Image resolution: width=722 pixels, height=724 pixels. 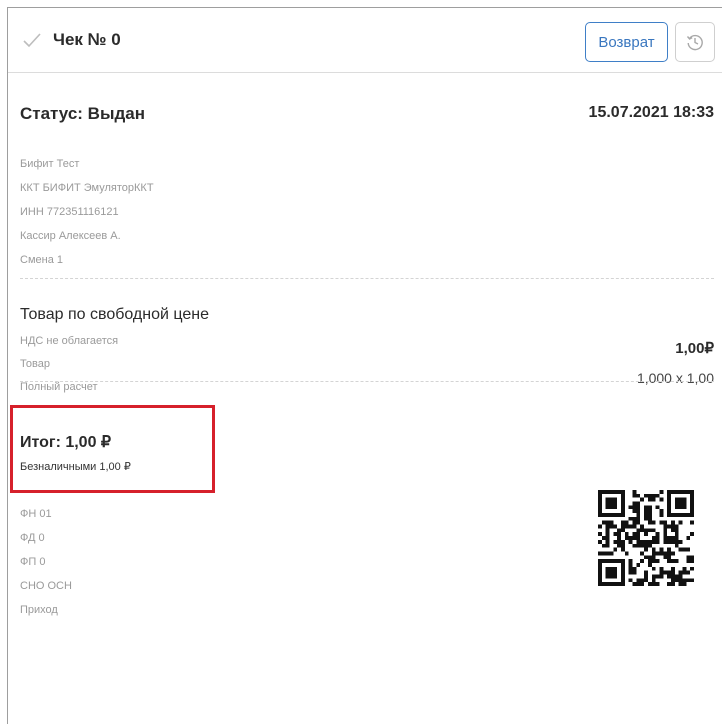 I want to click on check-icon, so click(x=32, y=40).